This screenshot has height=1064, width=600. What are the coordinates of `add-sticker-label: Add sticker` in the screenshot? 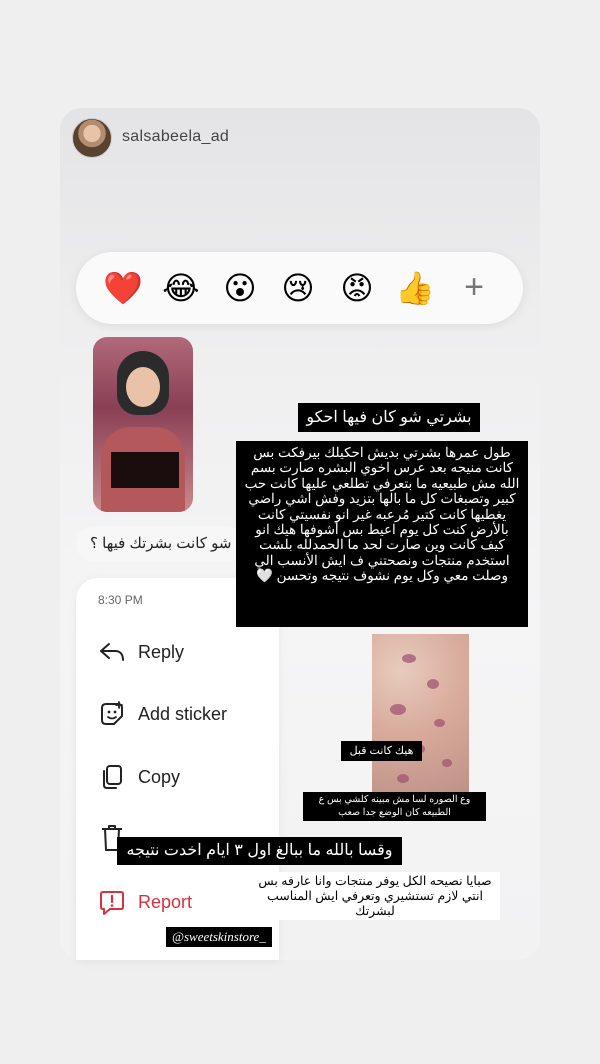 It's located at (183, 714).